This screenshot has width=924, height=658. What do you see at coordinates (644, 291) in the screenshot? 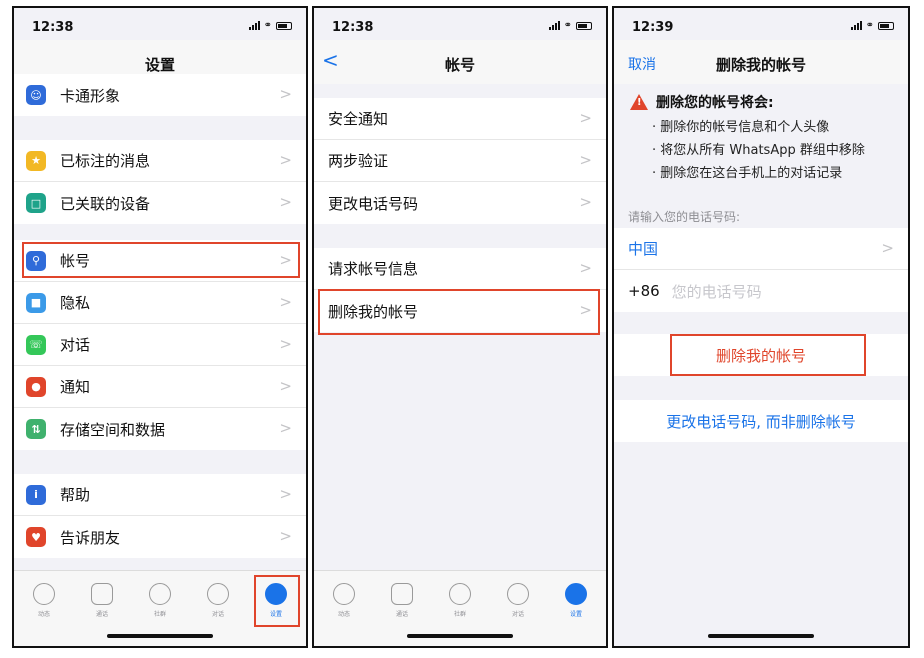
I see `country-code: +86` at bounding box center [644, 291].